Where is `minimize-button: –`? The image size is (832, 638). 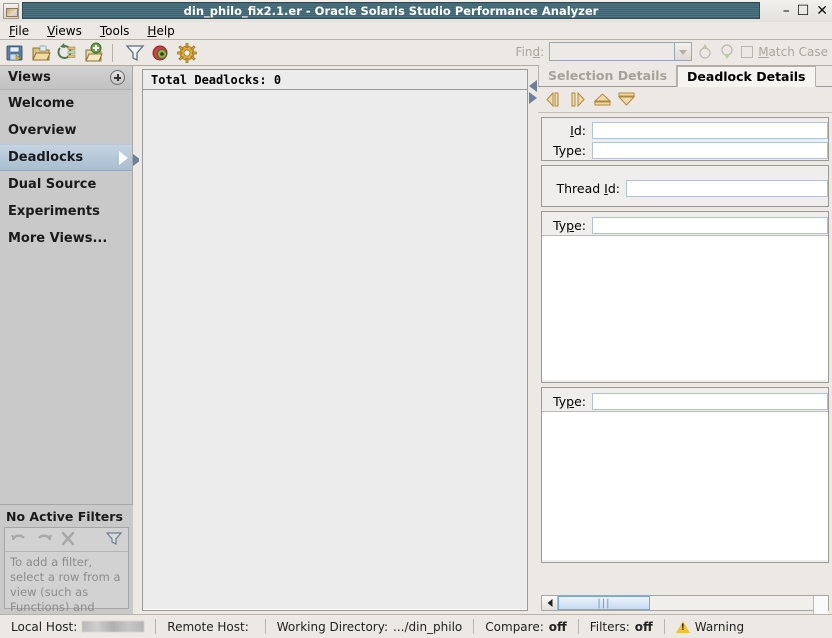 minimize-button: – is located at coordinates (786, 11).